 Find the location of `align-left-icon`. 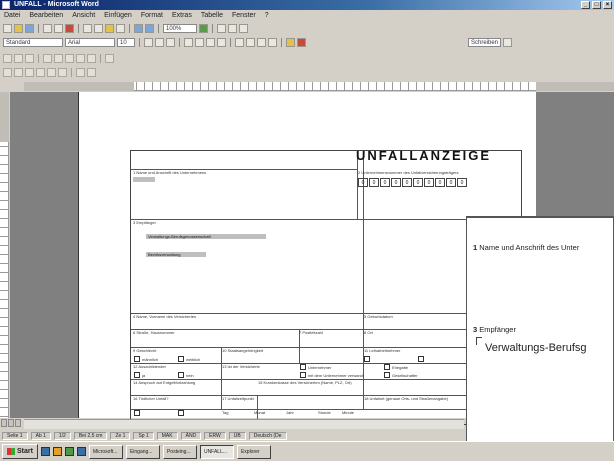

align-left-icon is located at coordinates (188, 42).